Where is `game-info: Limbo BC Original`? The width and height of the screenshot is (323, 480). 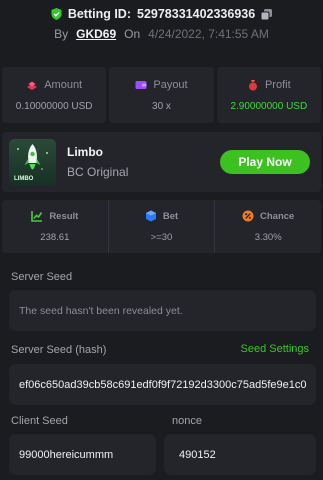 game-info: Limbo BC Original is located at coordinates (97, 162).